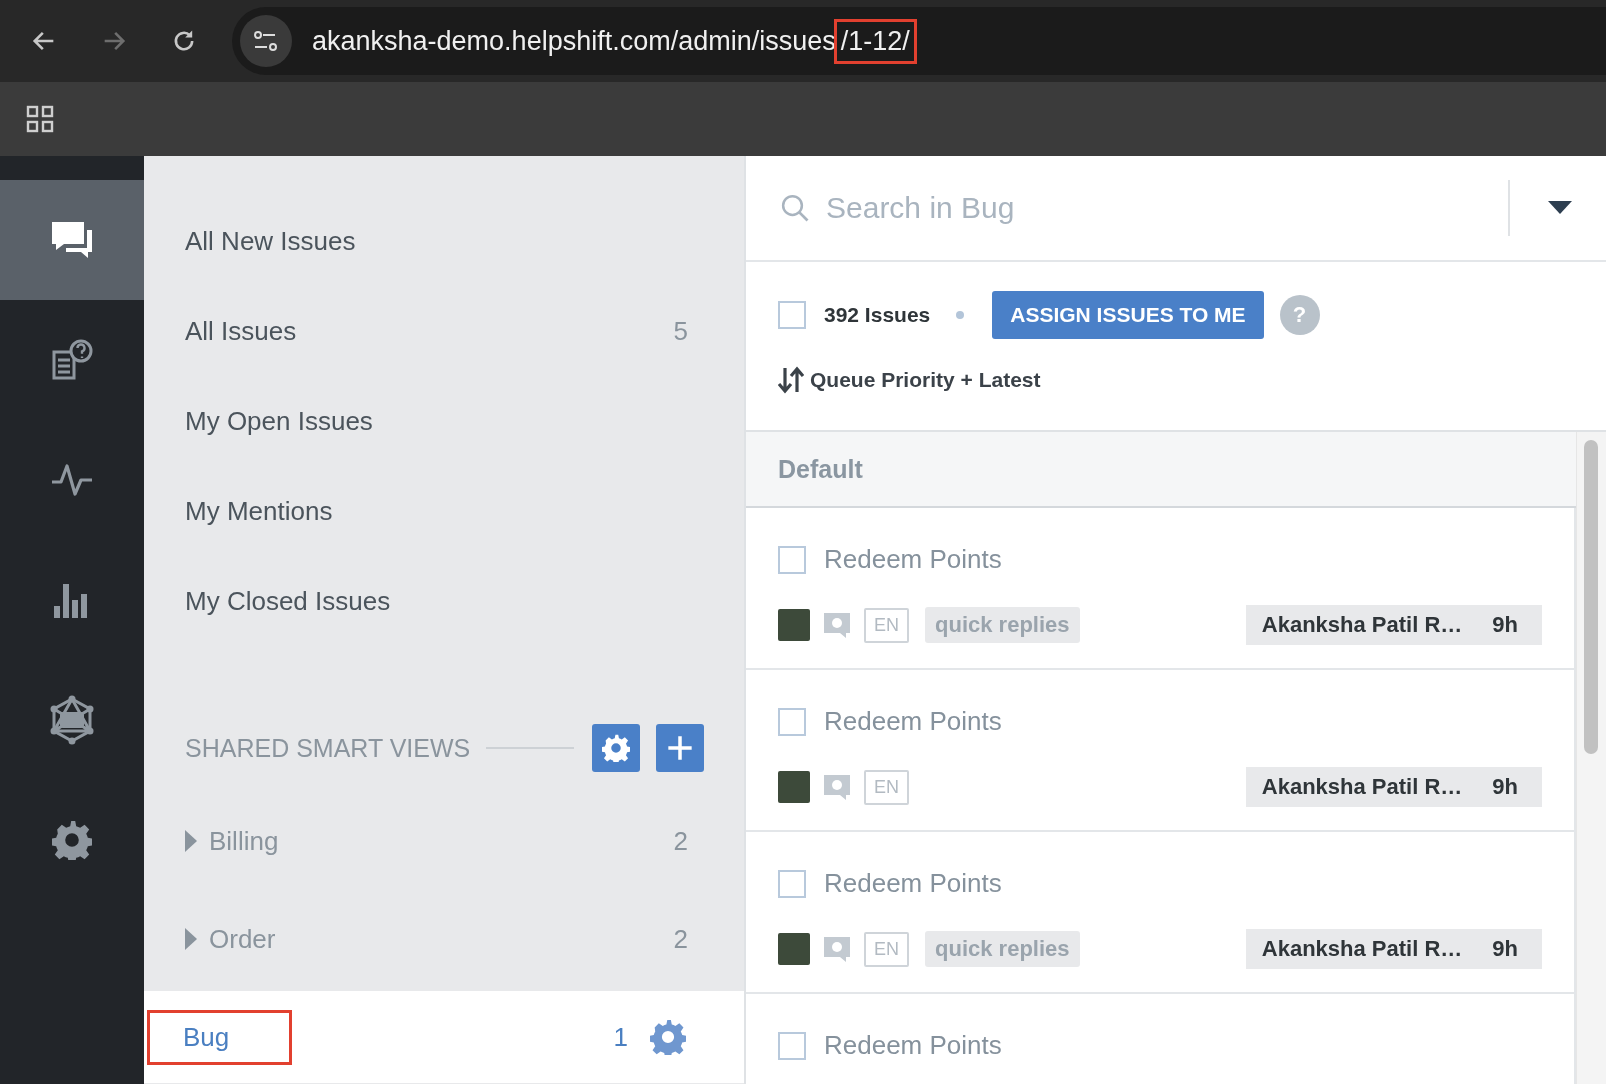 This screenshot has width=1606, height=1084. Describe the element at coordinates (574, 41) in the screenshot. I see `url-text: akanksha-demo.helpshift.com/admin/issues` at that location.